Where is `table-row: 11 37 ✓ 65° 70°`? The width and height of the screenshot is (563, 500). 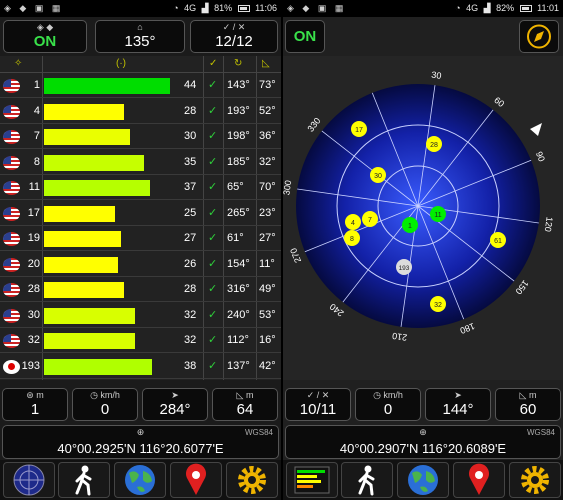 table-row: 11 37 ✓ 65° 70° is located at coordinates (140, 188).